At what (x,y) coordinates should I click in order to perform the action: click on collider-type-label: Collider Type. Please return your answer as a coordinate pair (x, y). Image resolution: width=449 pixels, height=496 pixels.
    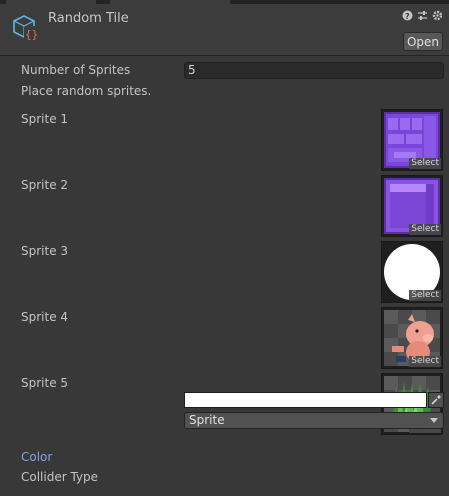
    Looking at the image, I should click on (60, 477).